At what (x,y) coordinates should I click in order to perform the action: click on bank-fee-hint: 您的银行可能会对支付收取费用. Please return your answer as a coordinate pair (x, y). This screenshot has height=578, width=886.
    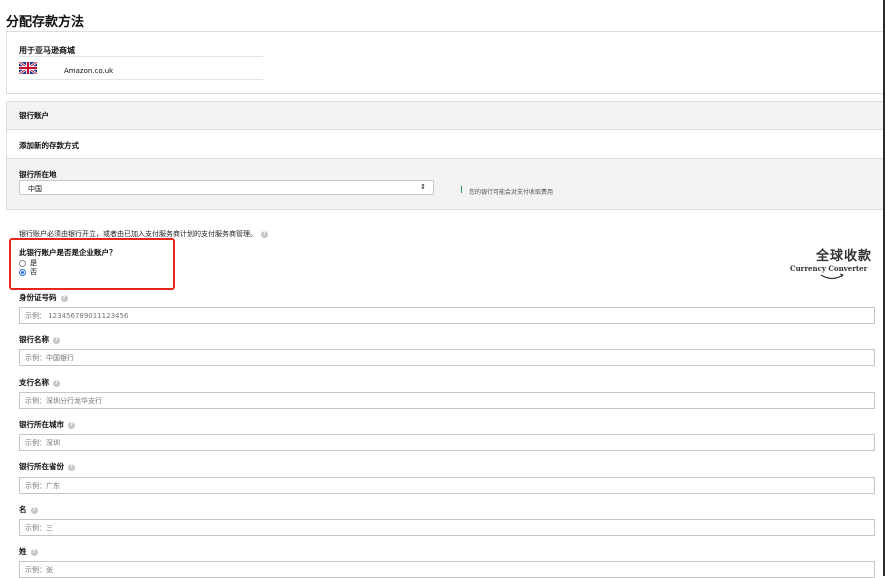
    Looking at the image, I should click on (511, 192).